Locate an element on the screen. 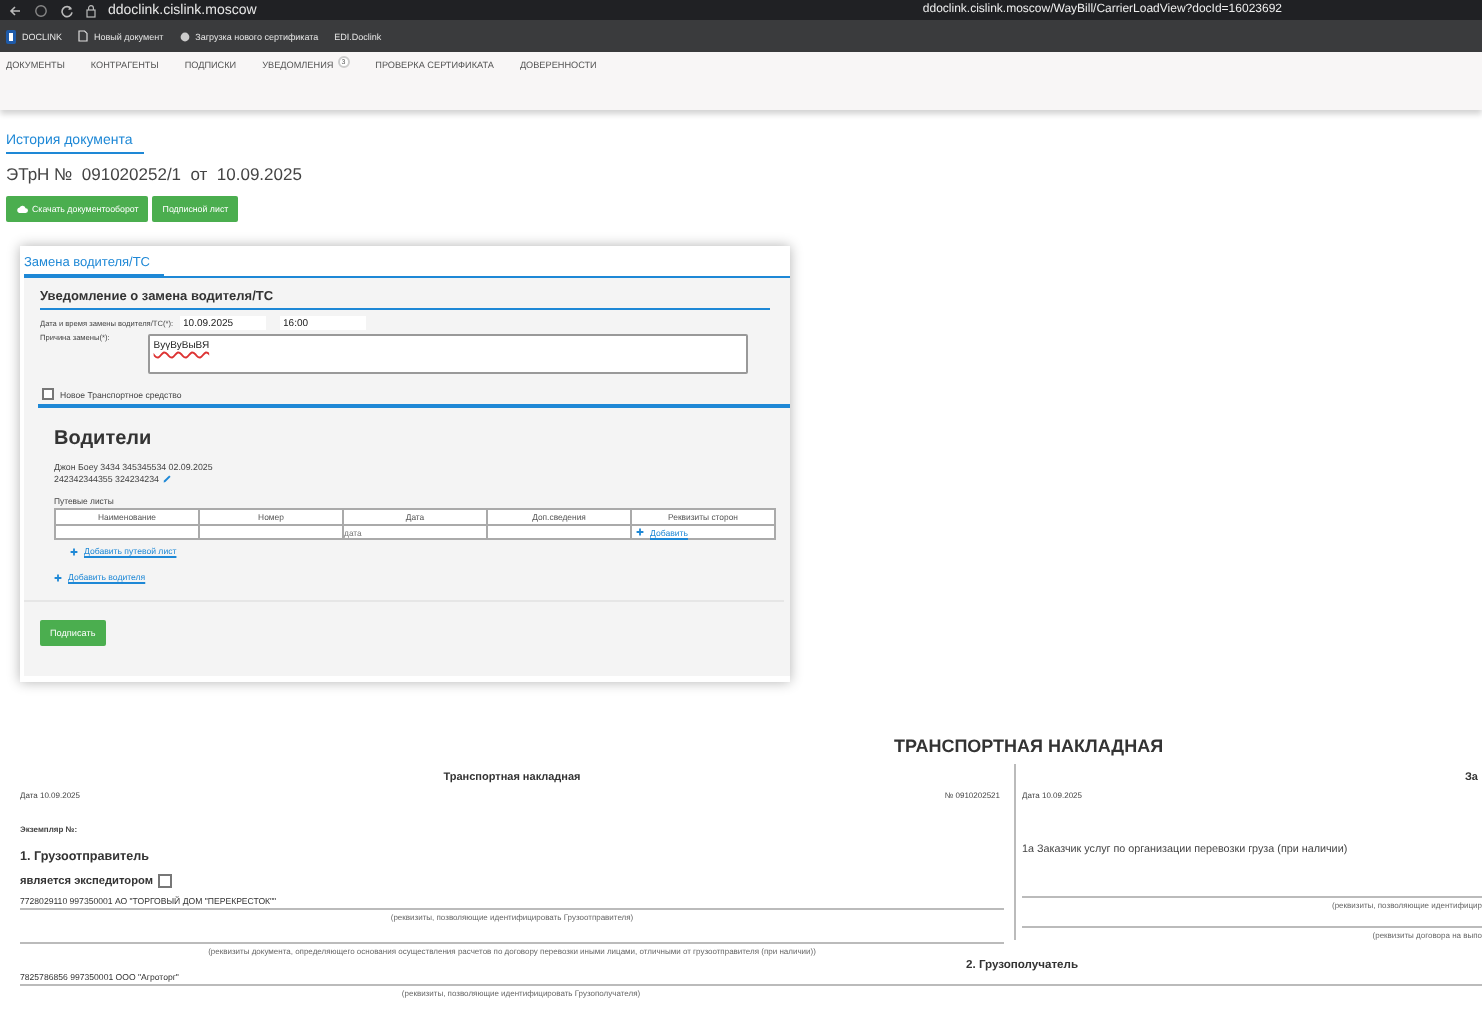 This screenshot has width=1482, height=1024. logo-icon is located at coordinates (11, 36).